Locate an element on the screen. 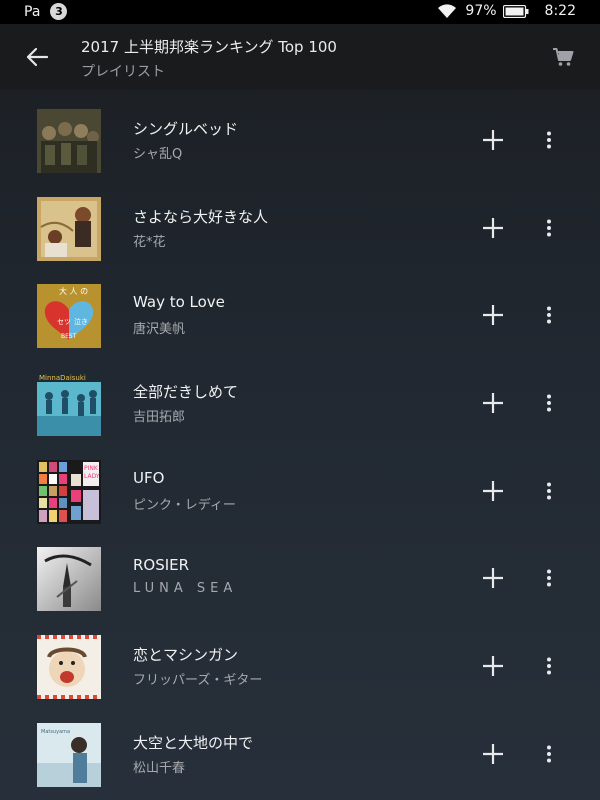 This screenshot has height=800, width=600. battery-icon is located at coordinates (515, 11).